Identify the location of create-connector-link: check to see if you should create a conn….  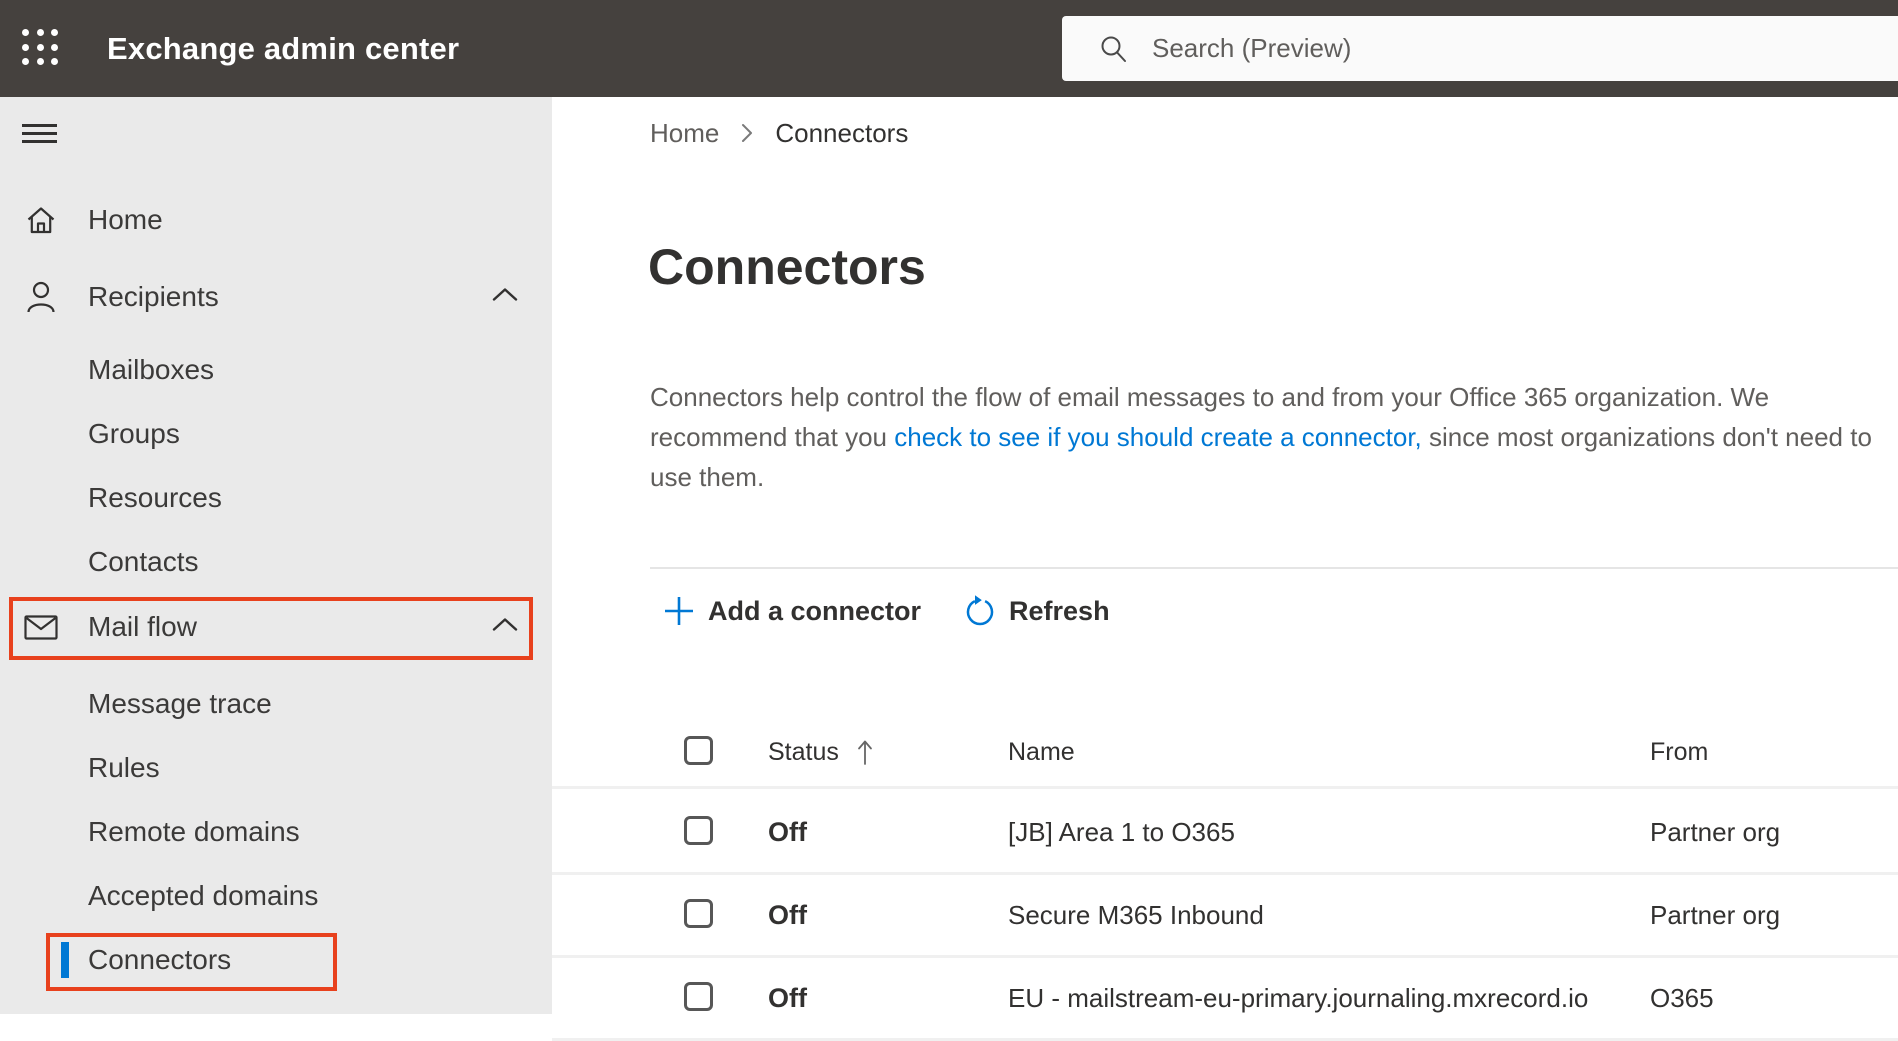
(1158, 437).